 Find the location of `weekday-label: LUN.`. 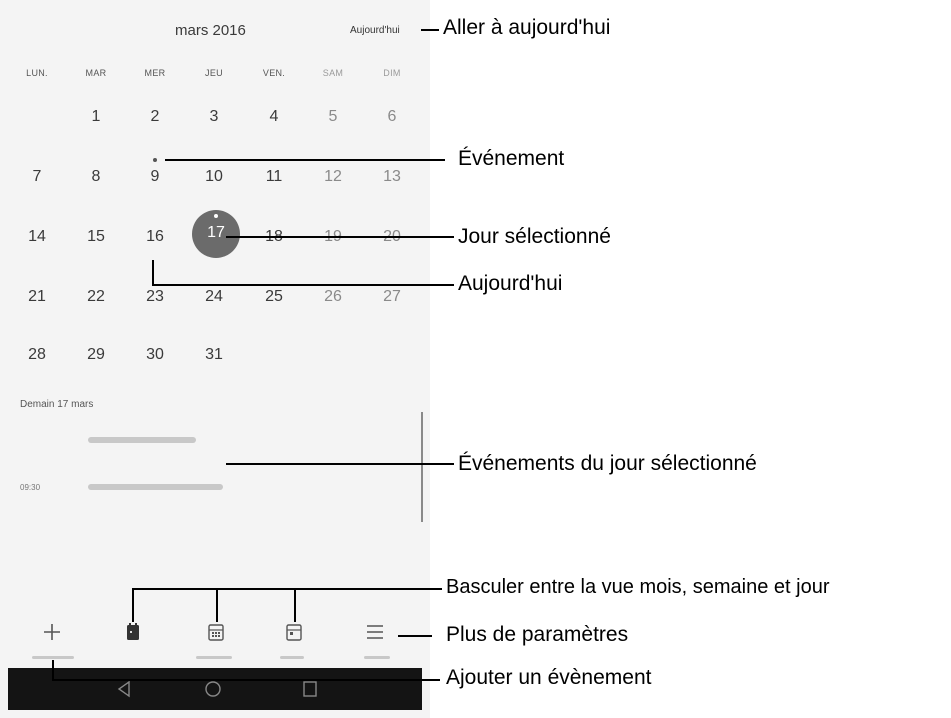

weekday-label: LUN. is located at coordinates (37, 73).